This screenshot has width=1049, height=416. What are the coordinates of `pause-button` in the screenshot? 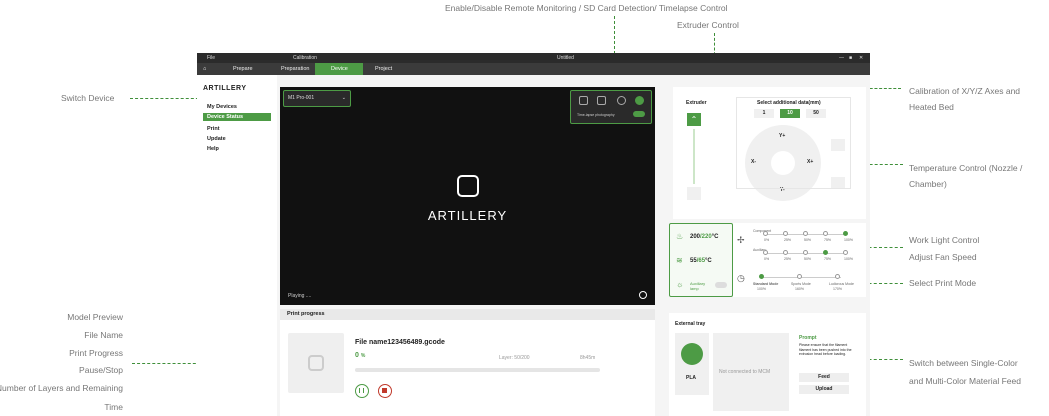 It's located at (362, 391).